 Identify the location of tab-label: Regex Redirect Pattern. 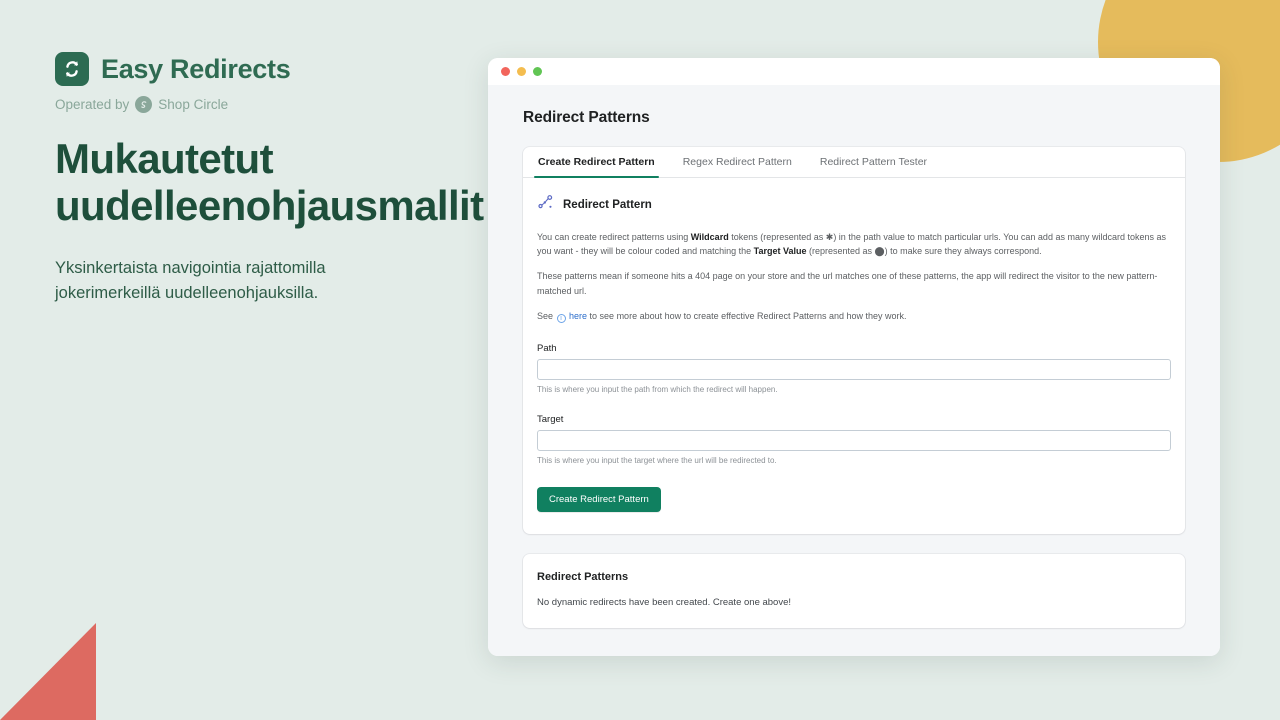
(737, 162).